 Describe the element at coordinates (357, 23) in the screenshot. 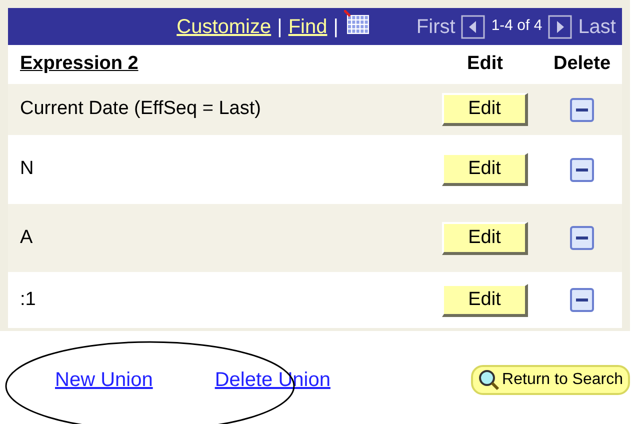

I see `grid-download-icon` at that location.